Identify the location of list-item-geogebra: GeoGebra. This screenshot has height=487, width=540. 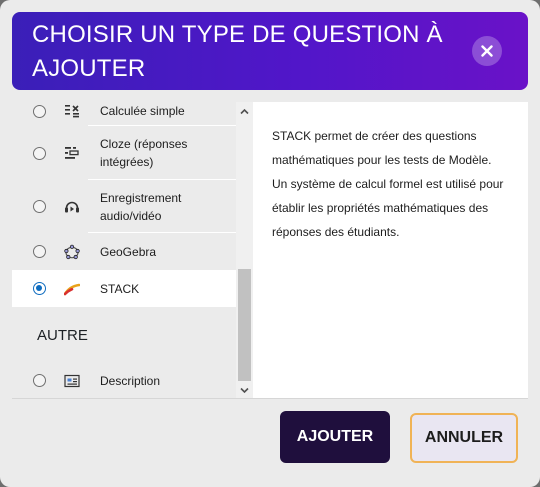
(124, 251).